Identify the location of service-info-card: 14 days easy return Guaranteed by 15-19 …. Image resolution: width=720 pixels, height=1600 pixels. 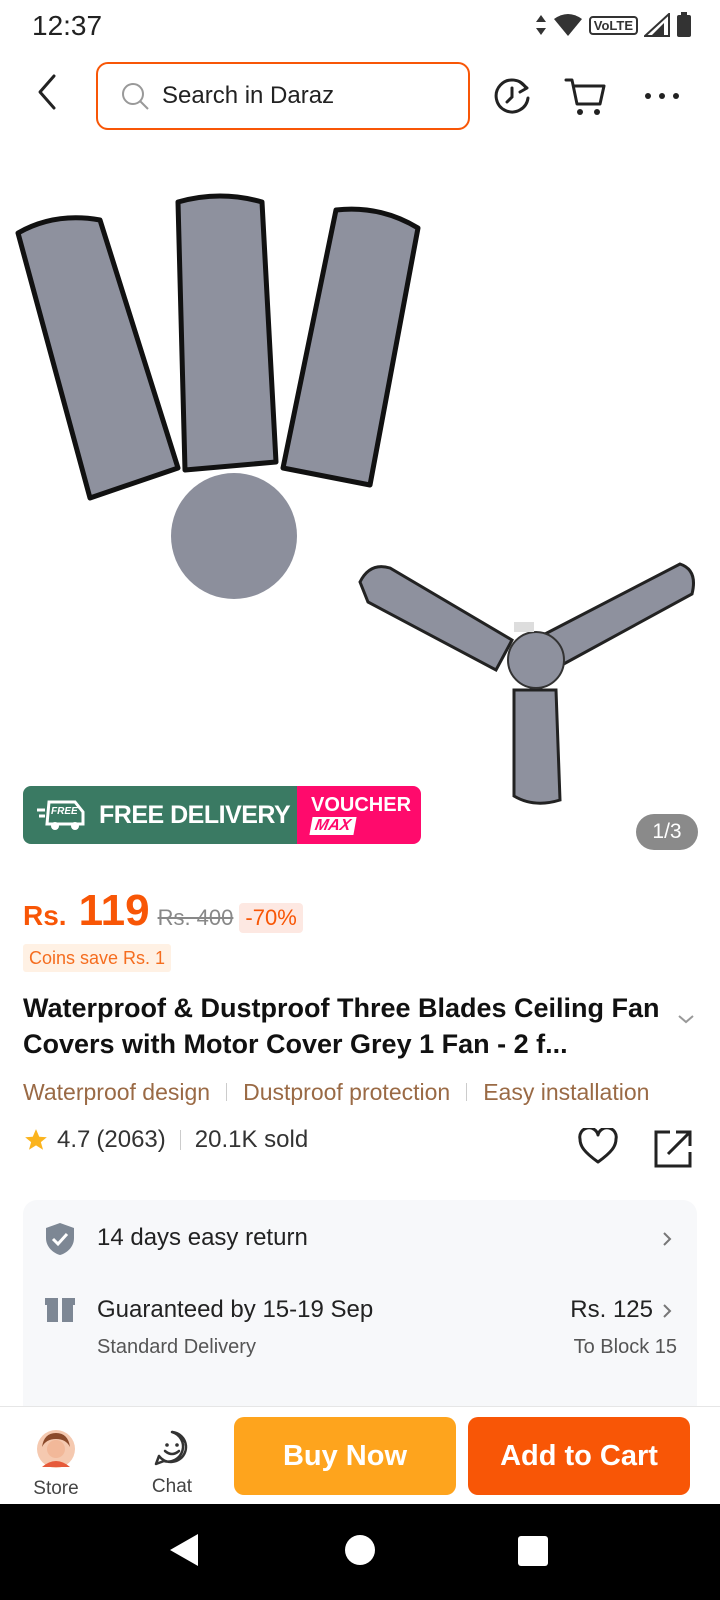
(360, 1310).